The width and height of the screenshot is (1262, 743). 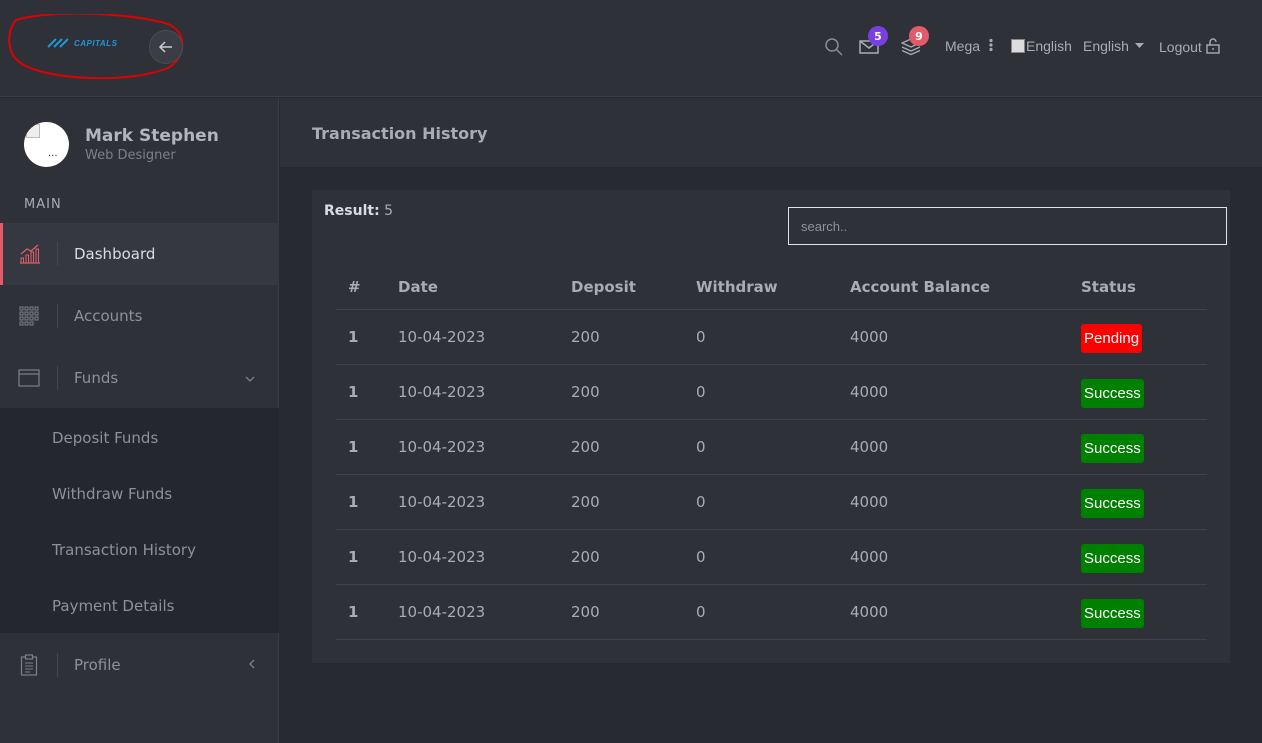 I want to click on sidebar-item-dashboard: Dashboard, so click(x=139, y=254).